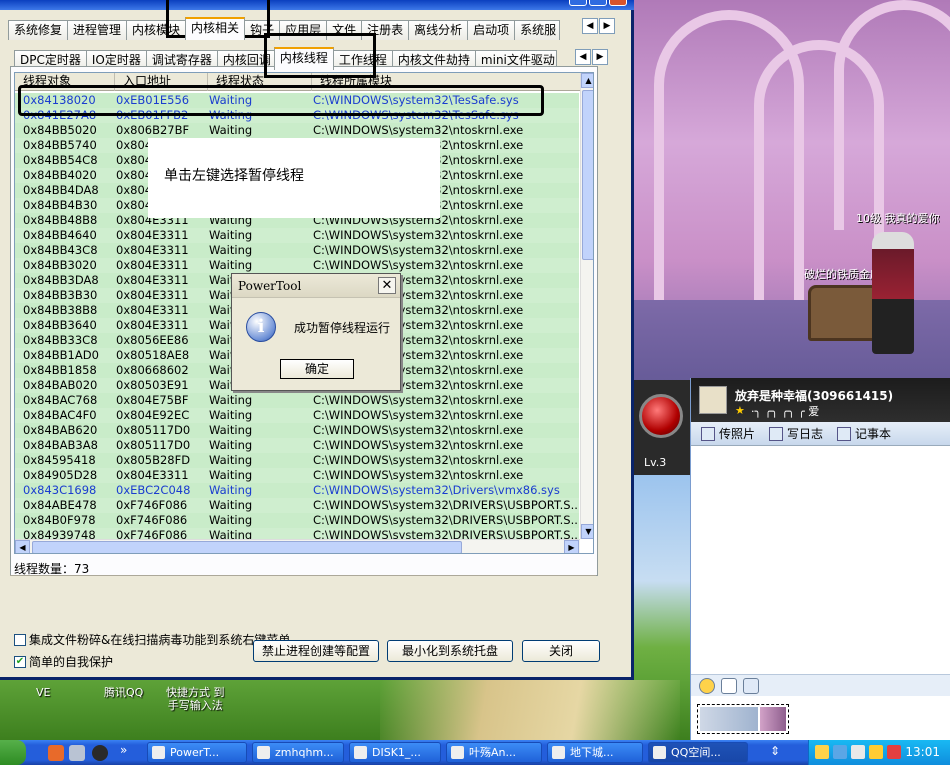 The height and width of the screenshot is (765, 950). Describe the element at coordinates (893, 293) in the screenshot. I see `game-character` at that location.